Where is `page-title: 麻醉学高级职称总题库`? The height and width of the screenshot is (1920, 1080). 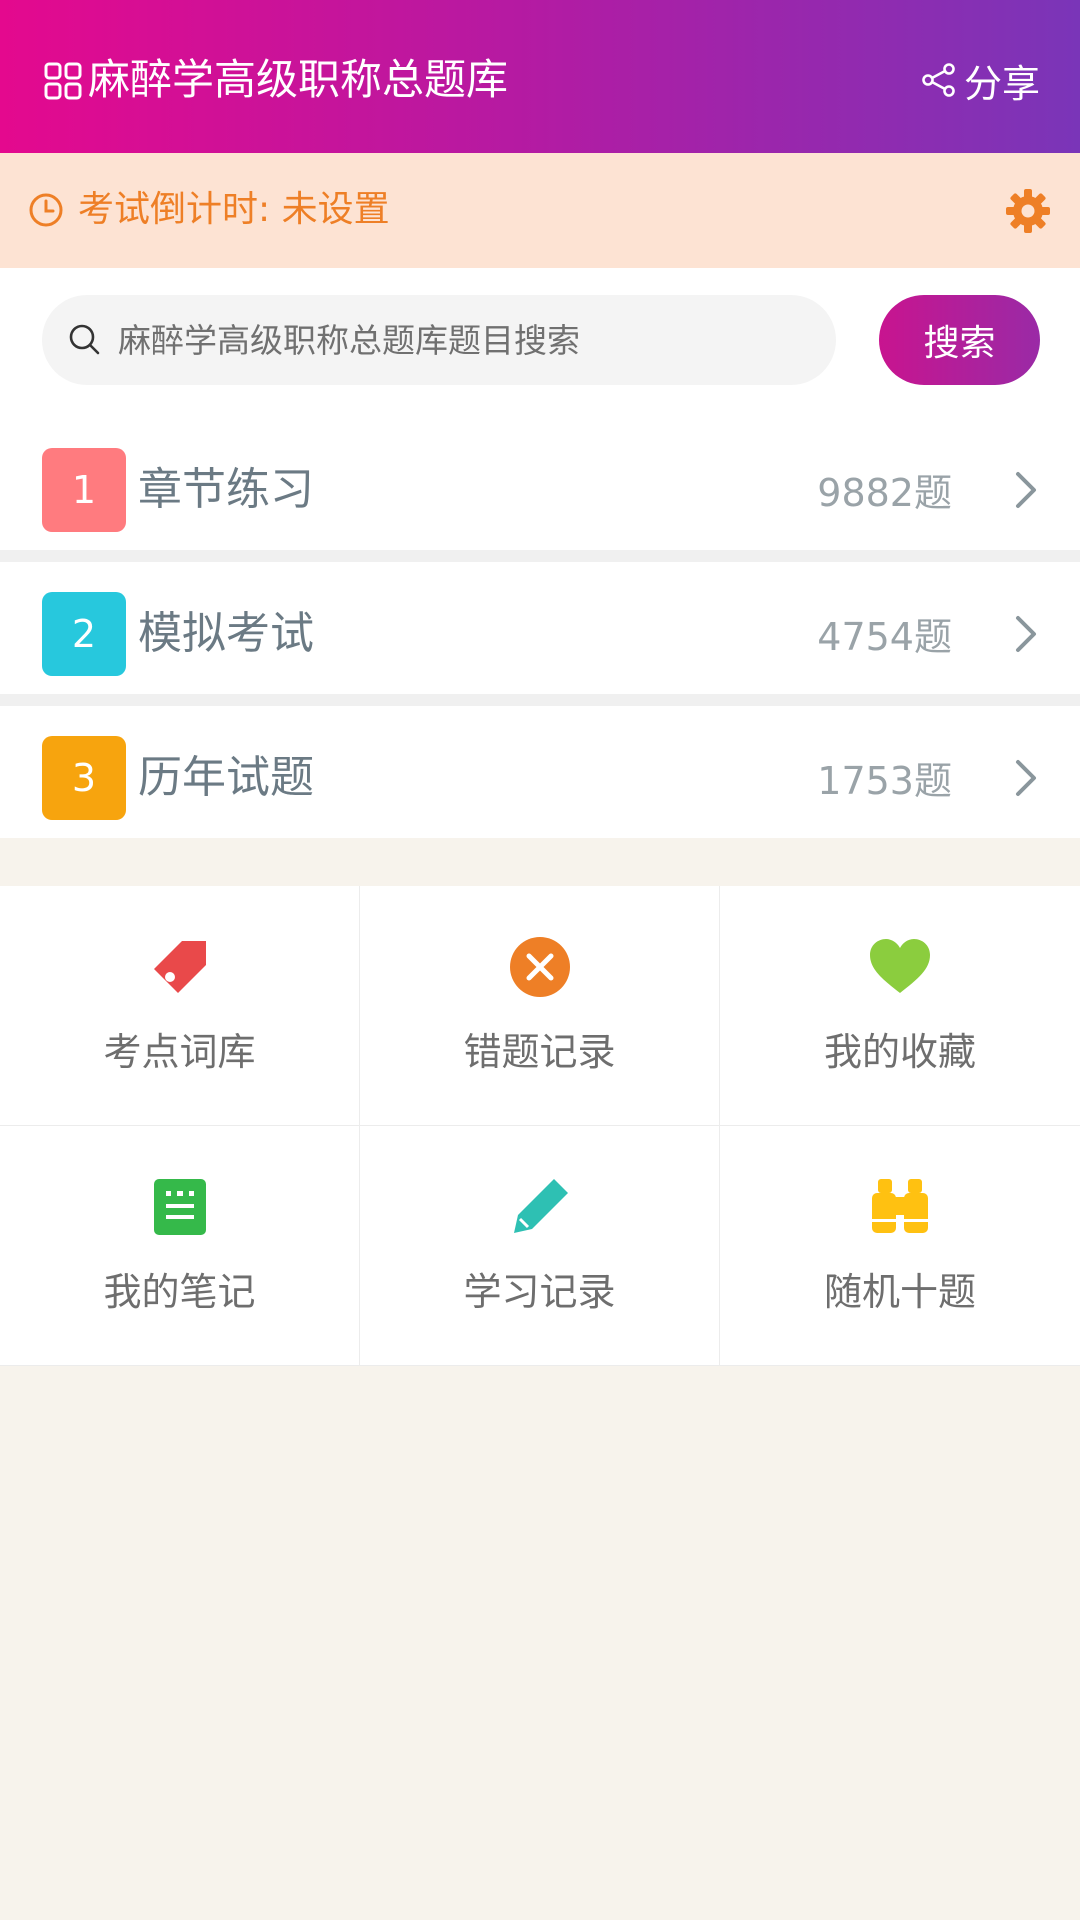 page-title: 麻醉学高级职称总题库 is located at coordinates (298, 79).